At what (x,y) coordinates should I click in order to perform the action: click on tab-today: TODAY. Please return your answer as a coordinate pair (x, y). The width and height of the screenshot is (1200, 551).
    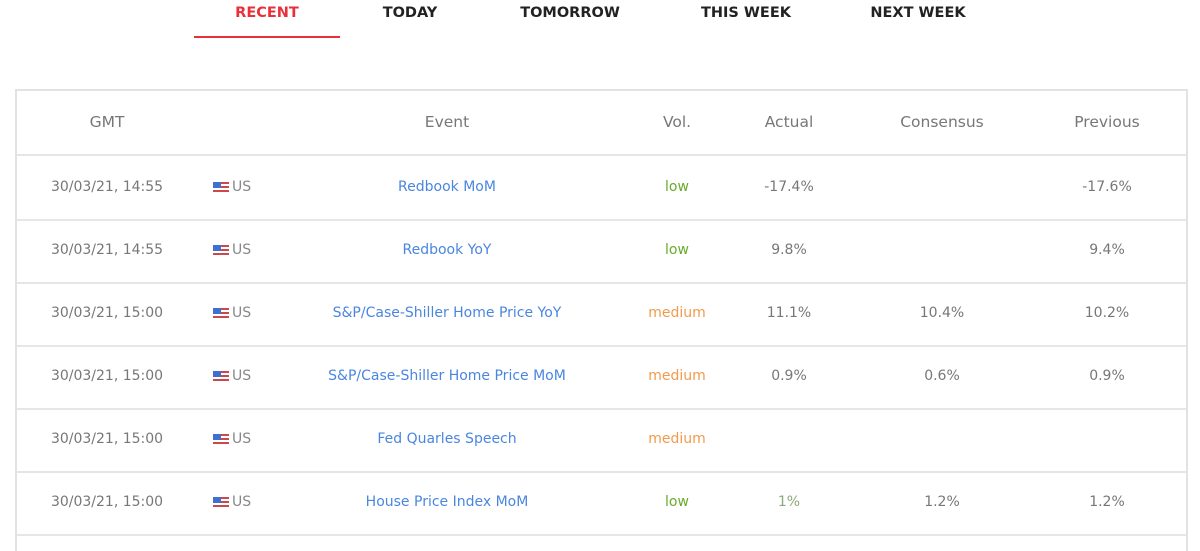
    Looking at the image, I should click on (410, 13).